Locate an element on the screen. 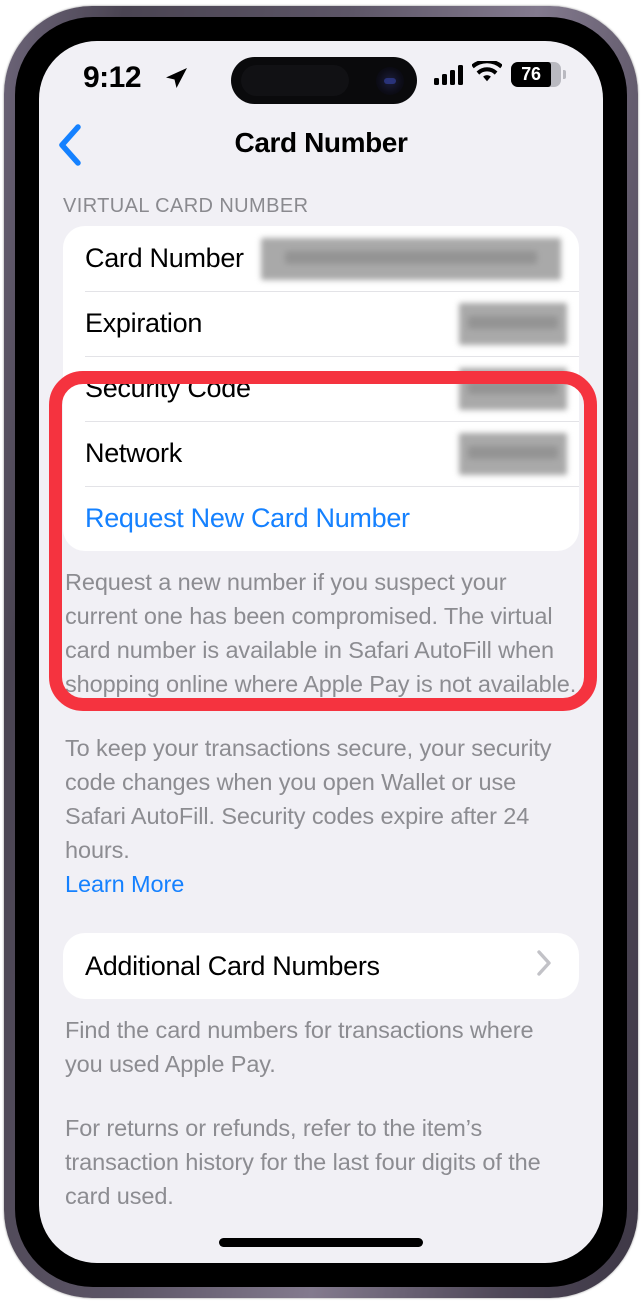 The image size is (642, 1301). cellular-signal-icon is located at coordinates (448, 74).